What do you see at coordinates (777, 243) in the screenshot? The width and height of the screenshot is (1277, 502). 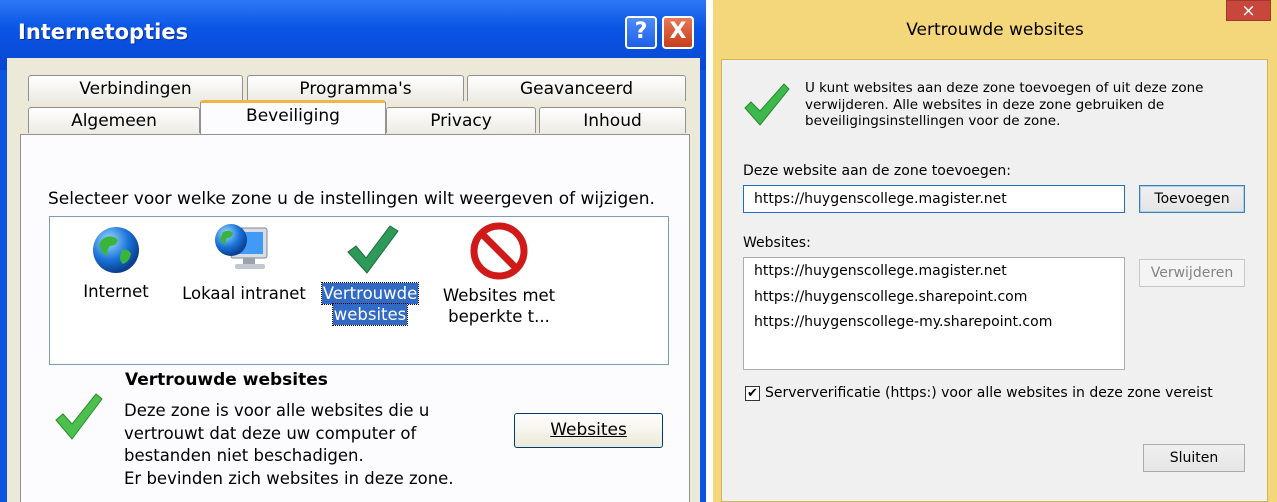 I see `websites-list-label: Websites:` at bounding box center [777, 243].